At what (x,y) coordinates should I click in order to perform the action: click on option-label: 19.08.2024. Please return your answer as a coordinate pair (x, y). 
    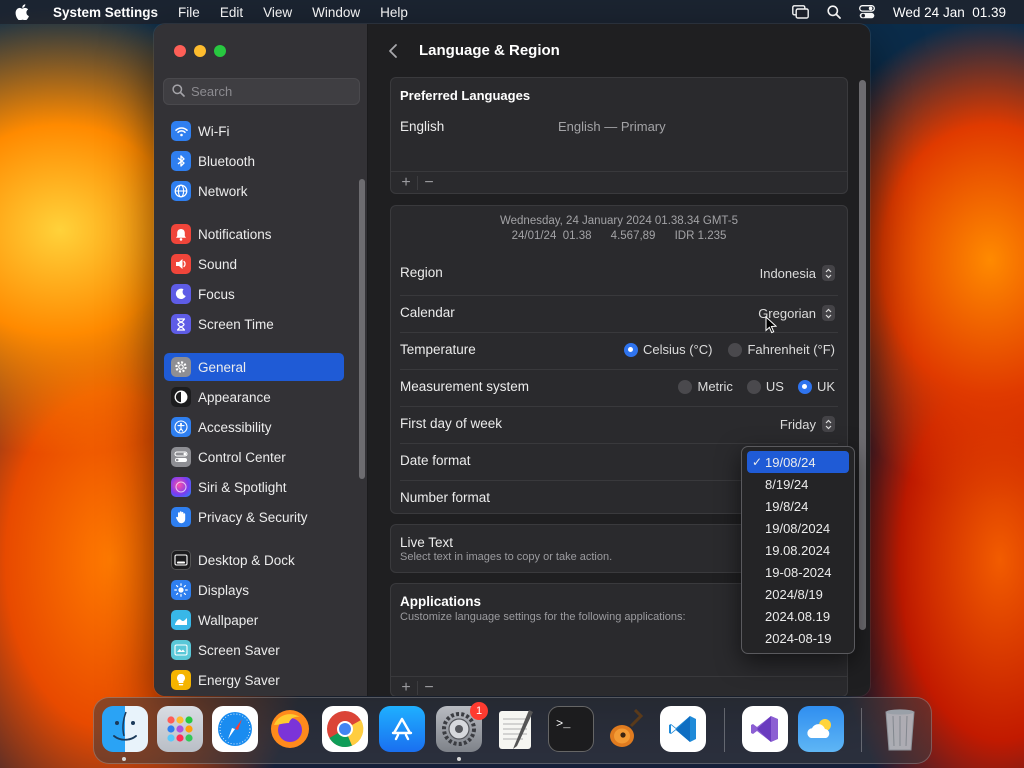
    Looking at the image, I should click on (798, 550).